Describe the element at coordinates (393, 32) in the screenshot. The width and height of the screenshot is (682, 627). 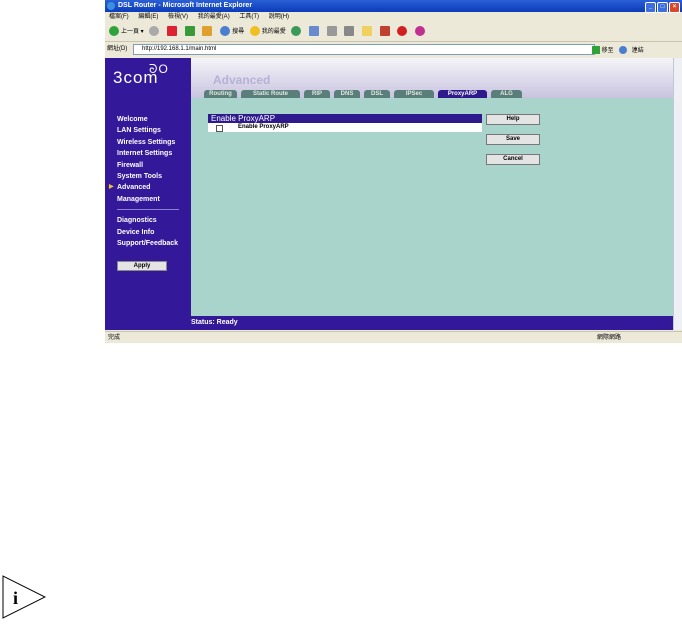
I see `browser-toolbar: 上一頁 ▾ 搜尋 我的最愛` at that location.